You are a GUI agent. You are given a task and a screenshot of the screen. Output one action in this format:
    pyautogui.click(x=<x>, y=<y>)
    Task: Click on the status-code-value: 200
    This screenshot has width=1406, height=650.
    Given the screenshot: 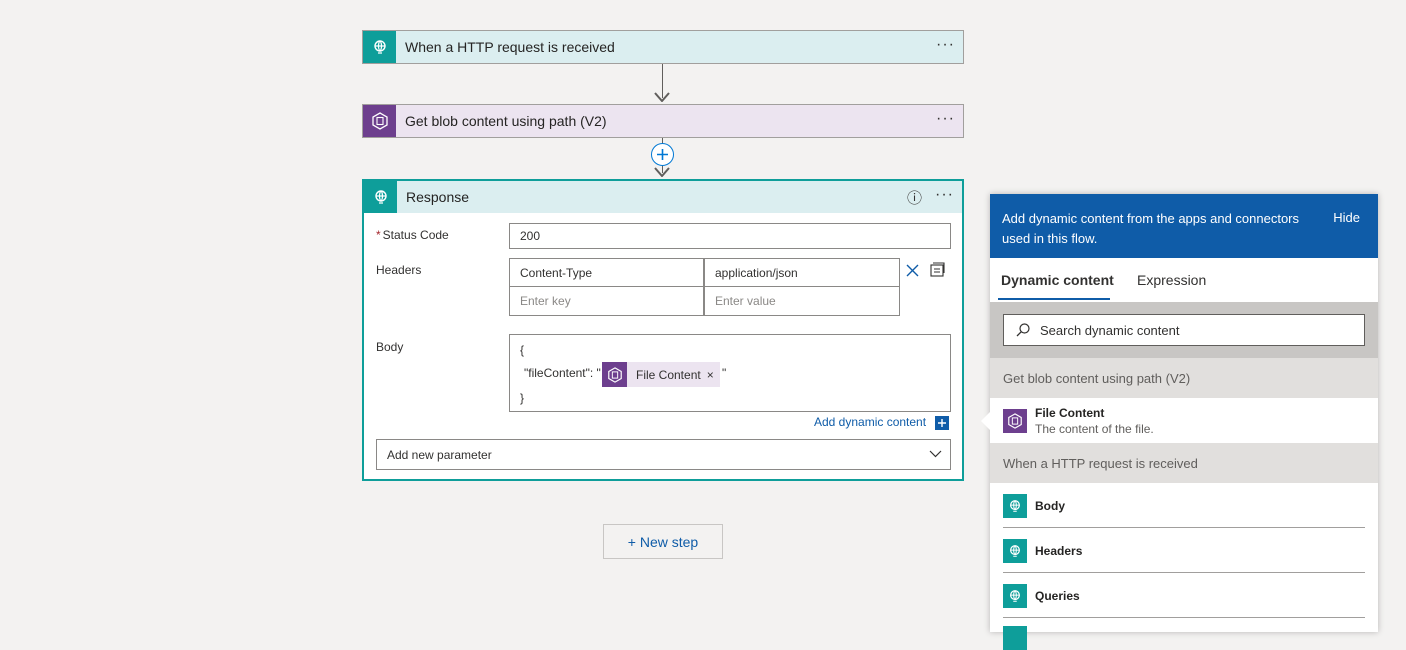 What is the action you would take?
    pyautogui.click(x=530, y=236)
    